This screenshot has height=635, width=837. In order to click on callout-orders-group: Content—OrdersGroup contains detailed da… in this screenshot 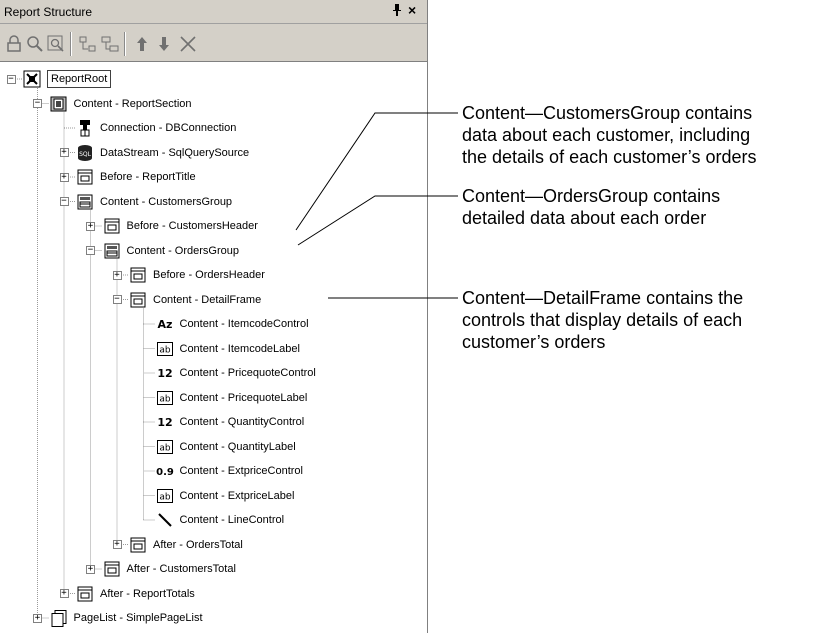, I will do `click(591, 207)`.